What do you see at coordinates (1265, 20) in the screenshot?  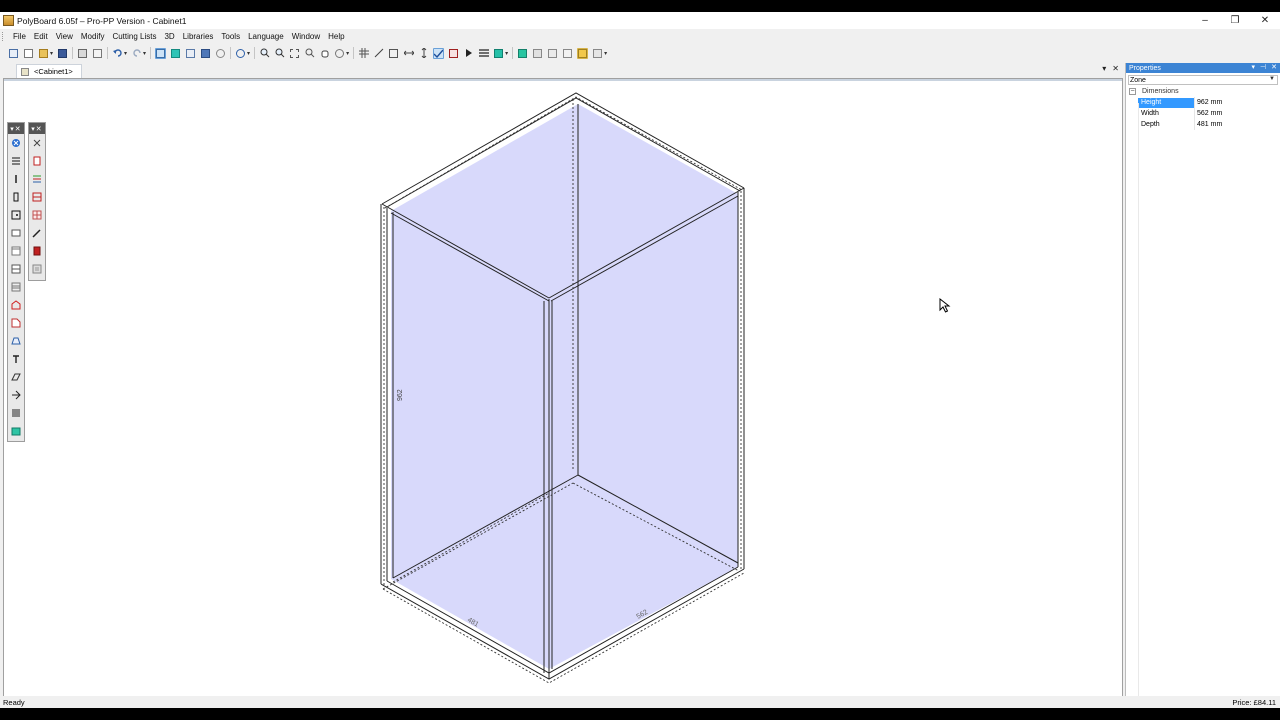 I see `close-button: ✕` at bounding box center [1265, 20].